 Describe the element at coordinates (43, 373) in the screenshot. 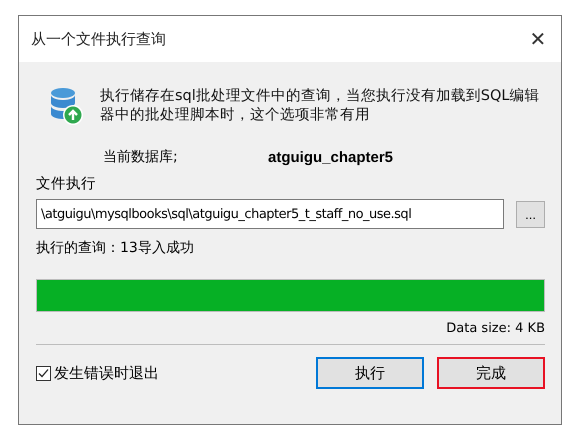

I see `checkbox` at that location.